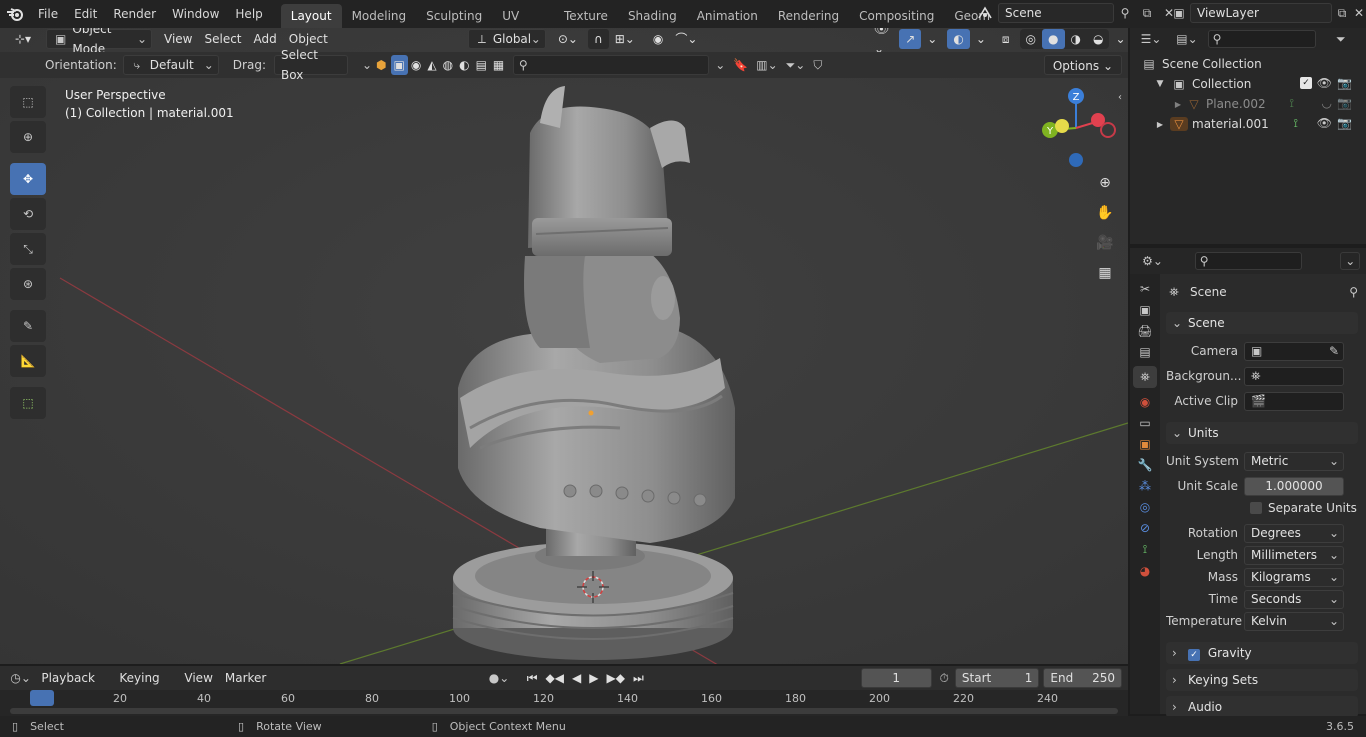 The image size is (1366, 737). Describe the element at coordinates (1294, 577) in the screenshot. I see `mass-dropdown: Kilograms ⌄` at that location.